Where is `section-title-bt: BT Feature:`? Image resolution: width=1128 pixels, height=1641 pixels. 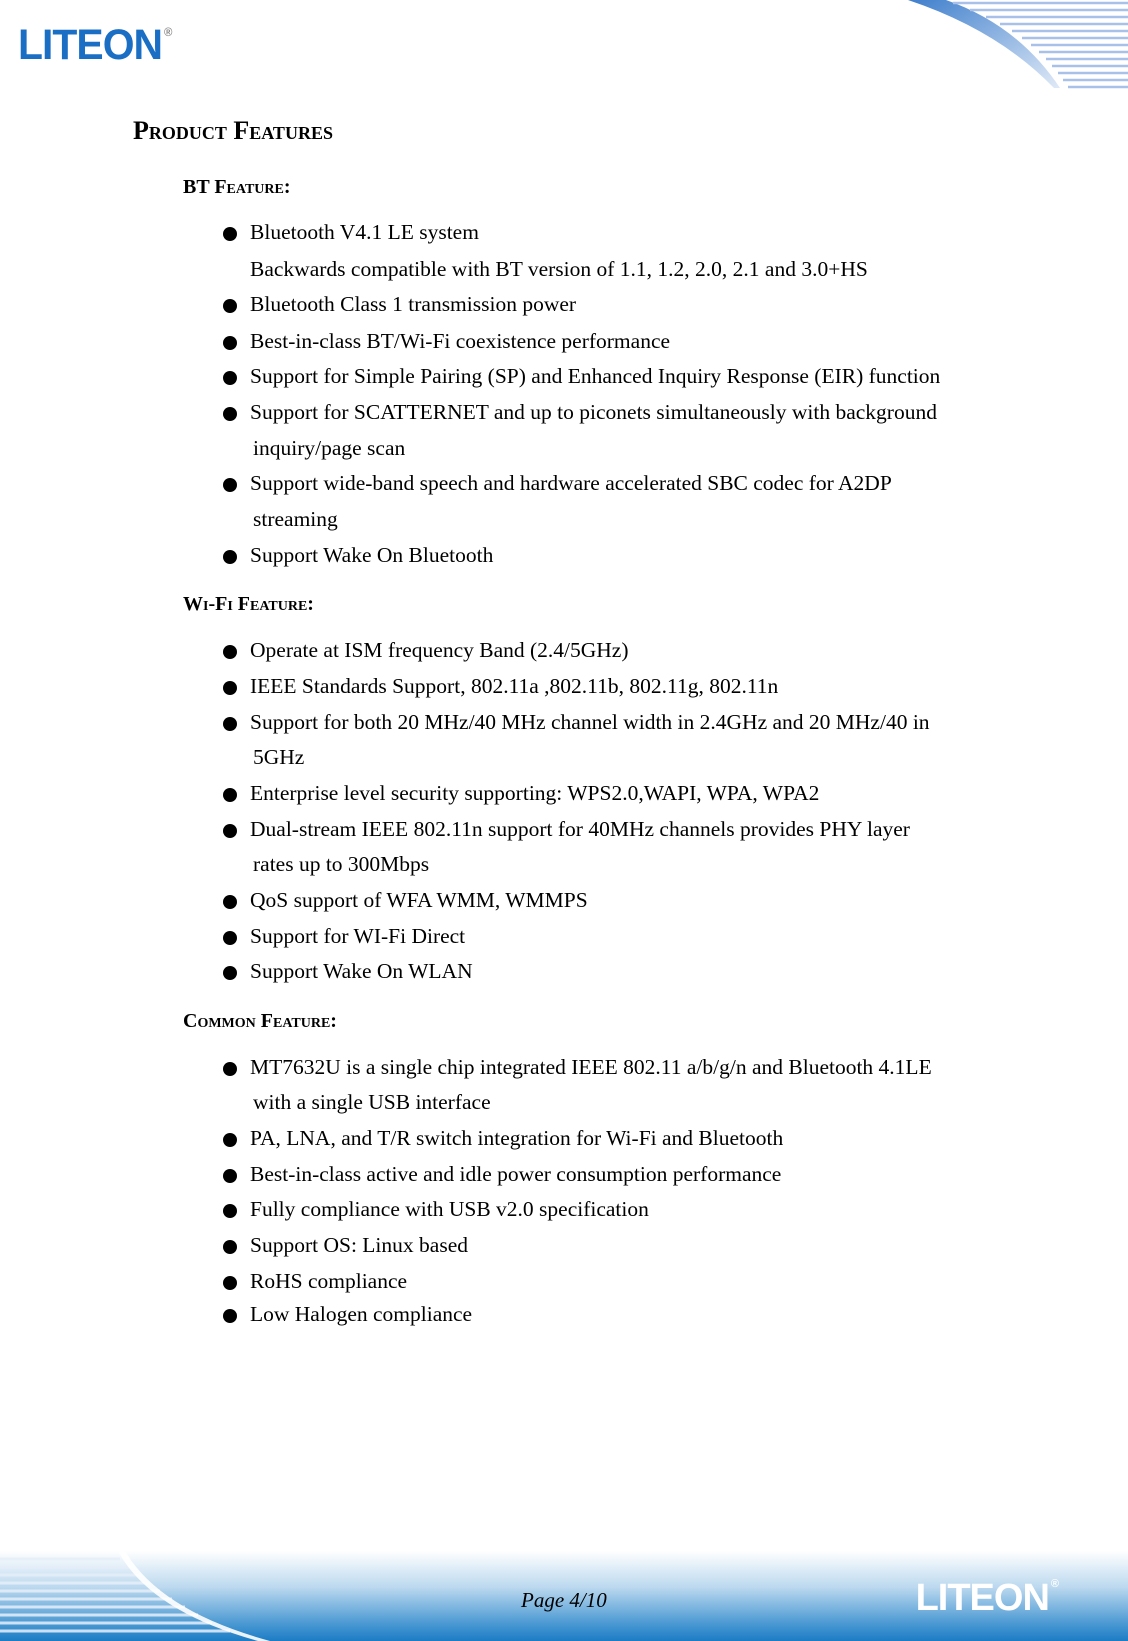
section-title-bt: BT Feature: is located at coordinates (237, 187).